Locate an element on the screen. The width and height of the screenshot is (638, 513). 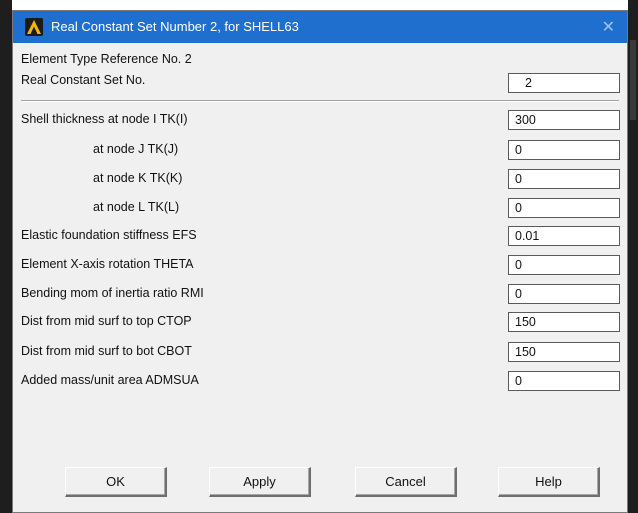
field-label-tki: Shell thickness at node I TK(I) is located at coordinates (104, 119).